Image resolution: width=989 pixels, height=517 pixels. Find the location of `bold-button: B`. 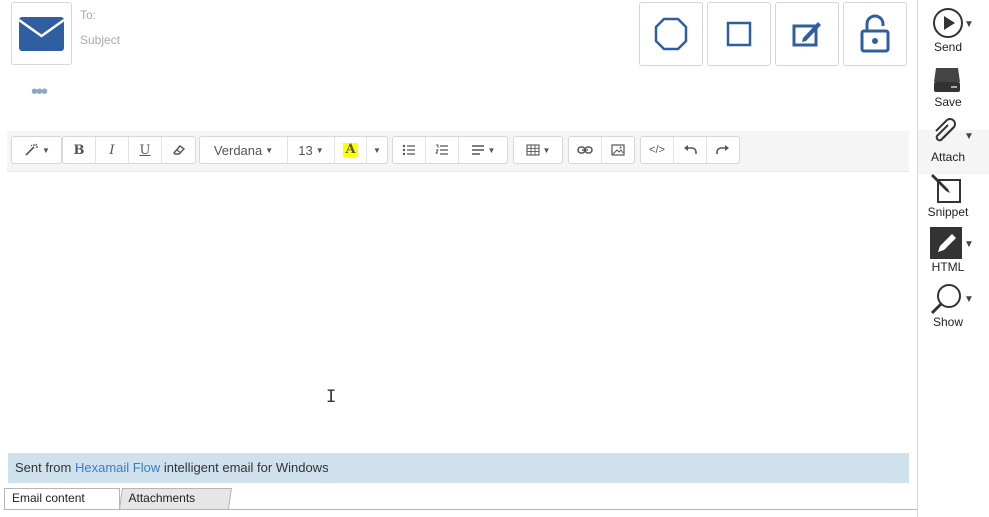

bold-button: B is located at coordinates (79, 150).